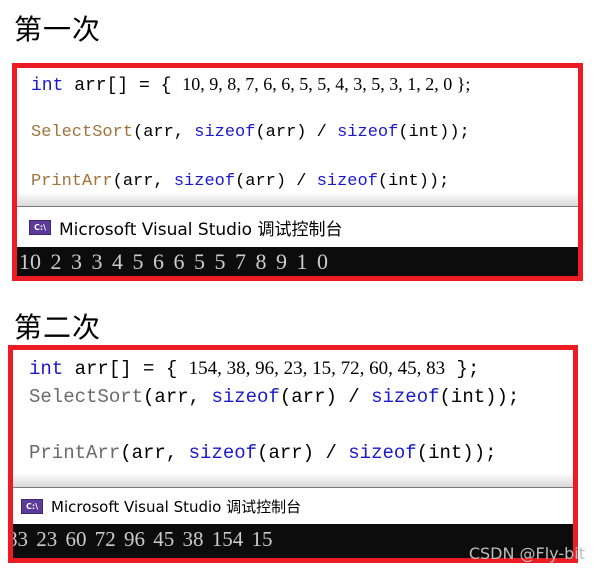  I want to click on section-heading-first: 第一次, so click(58, 29).